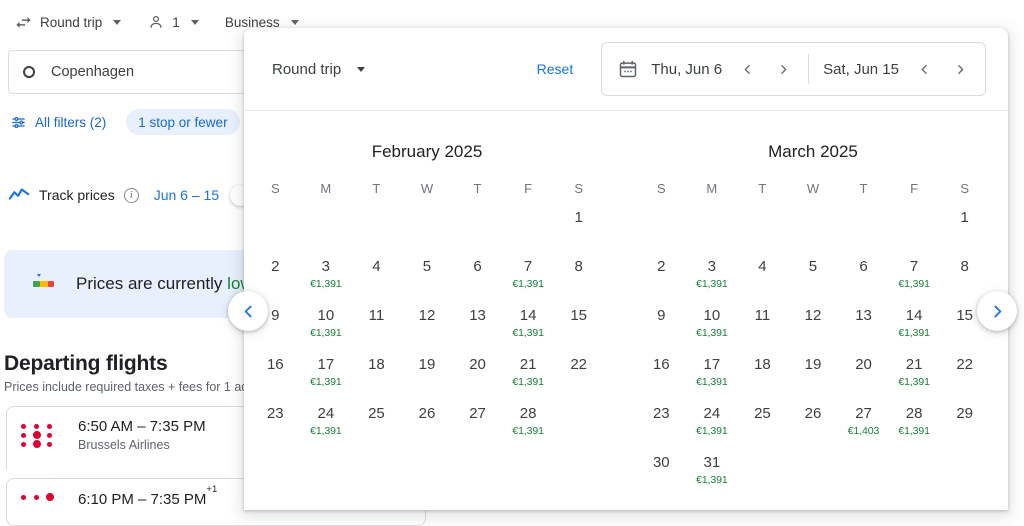 The image size is (1024, 526). What do you see at coordinates (813, 266) in the screenshot?
I see `day-number: 5` at bounding box center [813, 266].